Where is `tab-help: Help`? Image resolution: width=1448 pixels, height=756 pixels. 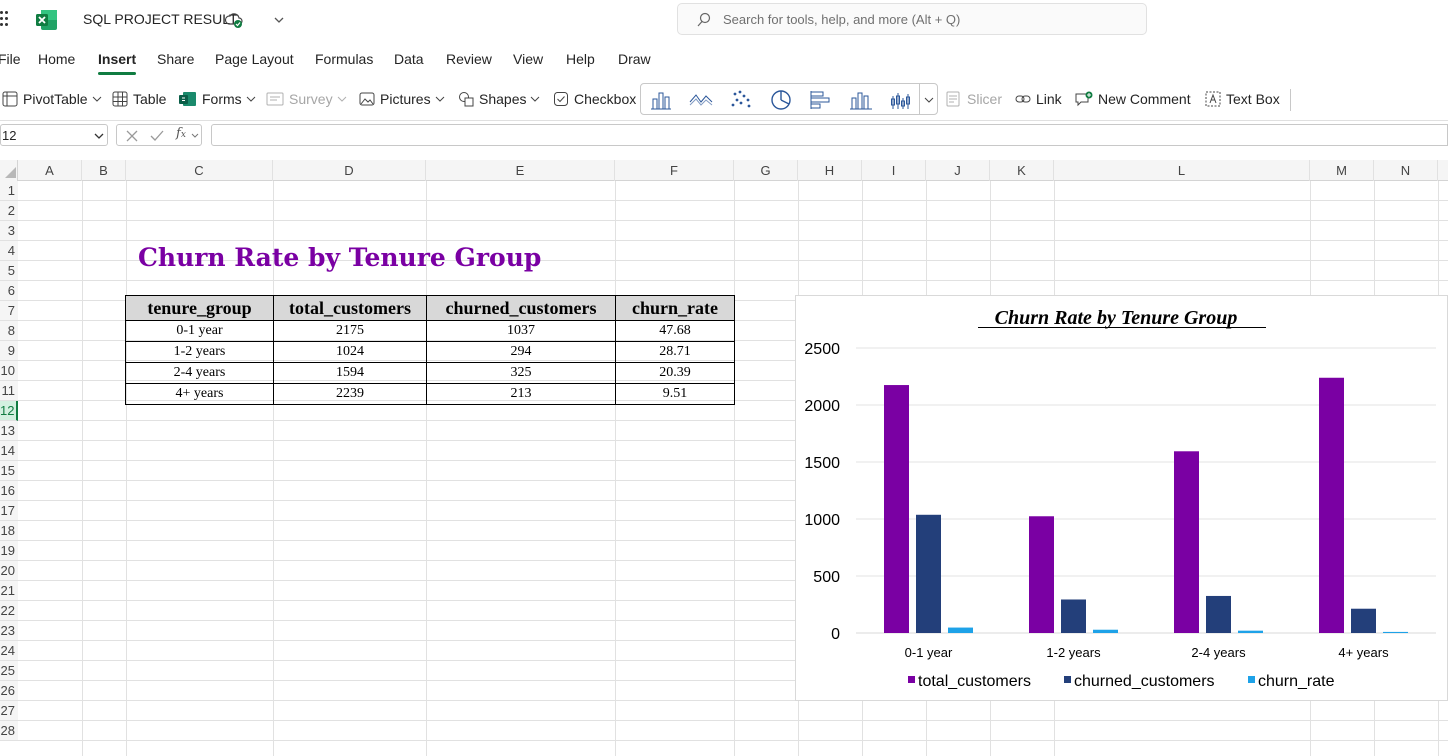
tab-help: Help is located at coordinates (580, 59).